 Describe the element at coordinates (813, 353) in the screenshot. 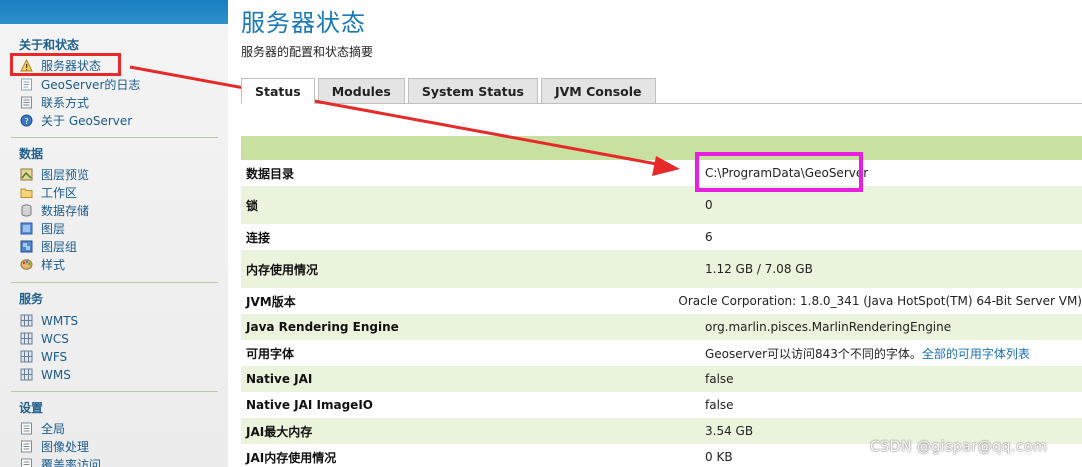

I see `fonts-count-text: Geoserver可以访问843个不同的字体。` at that location.